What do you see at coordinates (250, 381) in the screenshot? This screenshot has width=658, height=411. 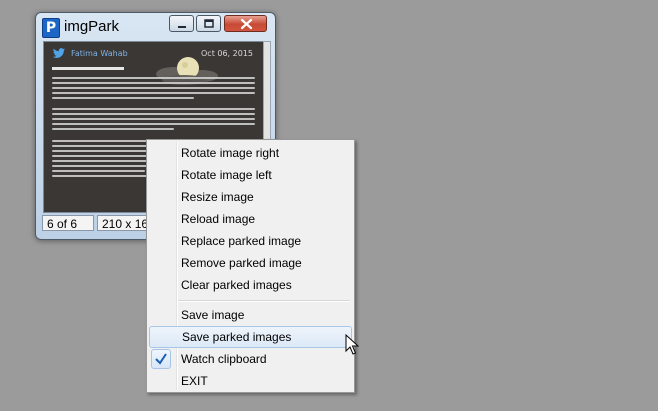 I see `menu-item-exit: EXIT` at bounding box center [250, 381].